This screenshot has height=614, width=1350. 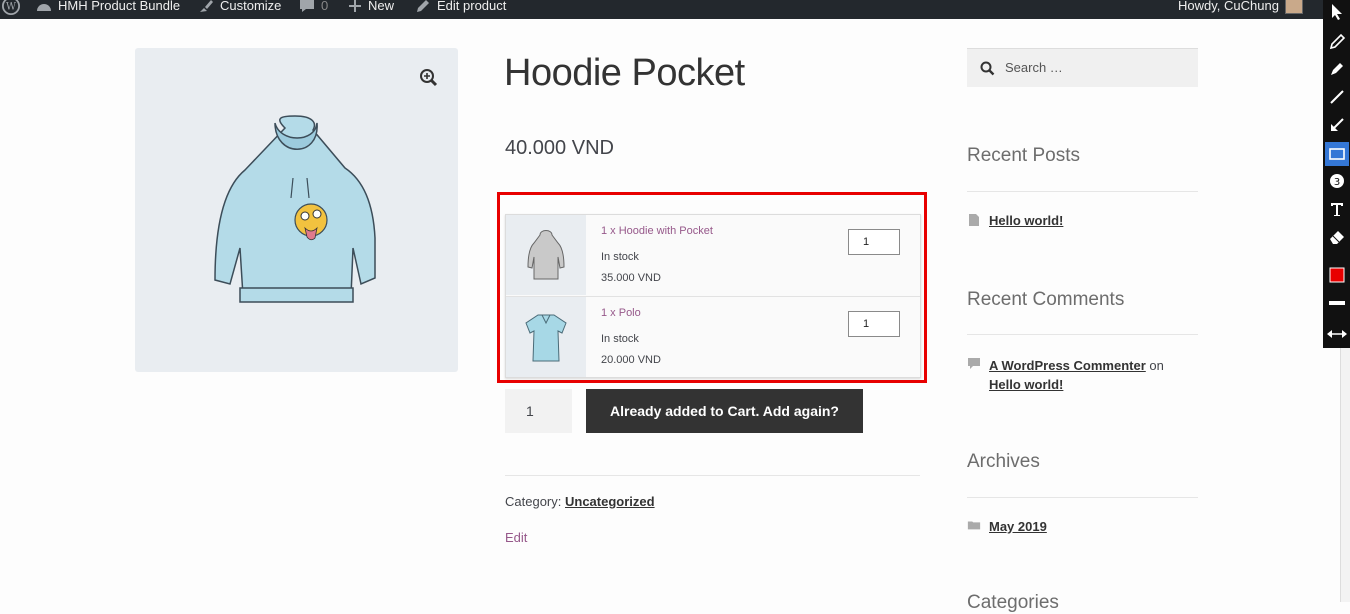 I want to click on edit-link: Edit, so click(x=516, y=537).